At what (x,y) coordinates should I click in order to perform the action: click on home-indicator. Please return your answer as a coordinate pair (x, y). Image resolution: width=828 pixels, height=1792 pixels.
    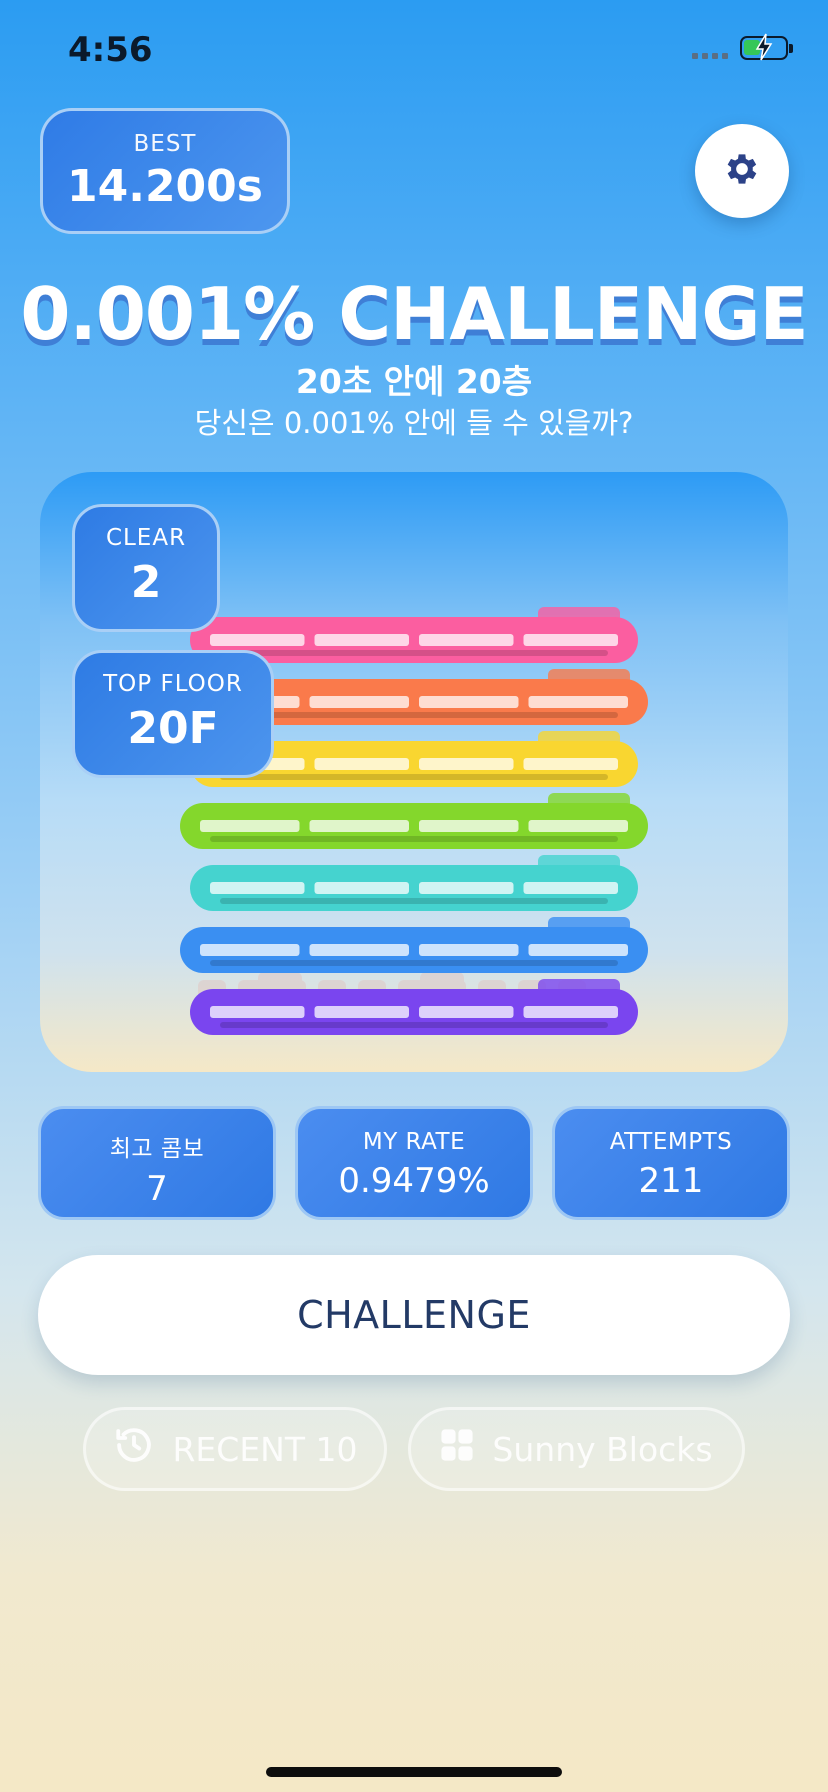
    Looking at the image, I should click on (414, 1772).